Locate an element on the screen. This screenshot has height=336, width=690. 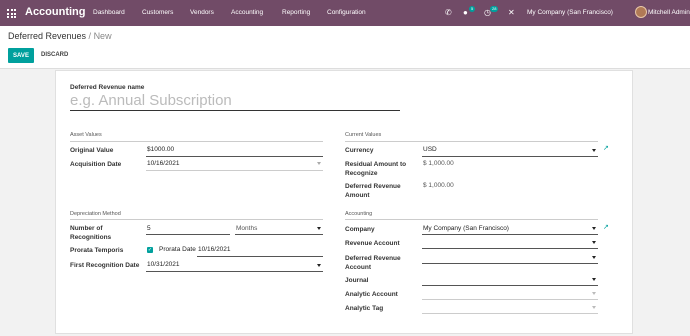
user-menu: Mitchell Admin is located at coordinates (669, 12).